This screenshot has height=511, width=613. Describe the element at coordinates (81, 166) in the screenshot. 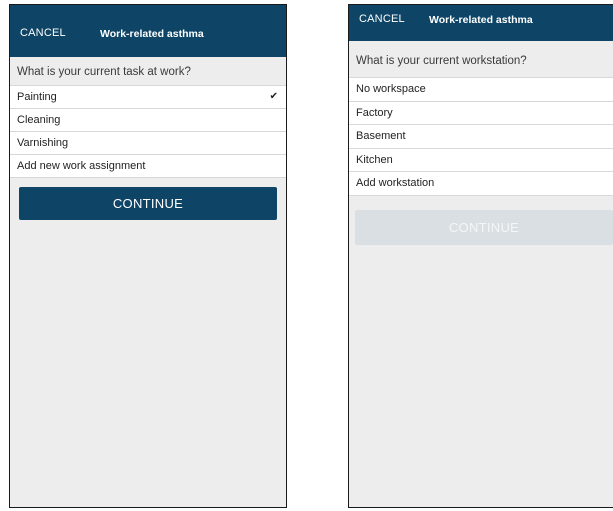

I see `list-item-label: Add new work assignment` at that location.